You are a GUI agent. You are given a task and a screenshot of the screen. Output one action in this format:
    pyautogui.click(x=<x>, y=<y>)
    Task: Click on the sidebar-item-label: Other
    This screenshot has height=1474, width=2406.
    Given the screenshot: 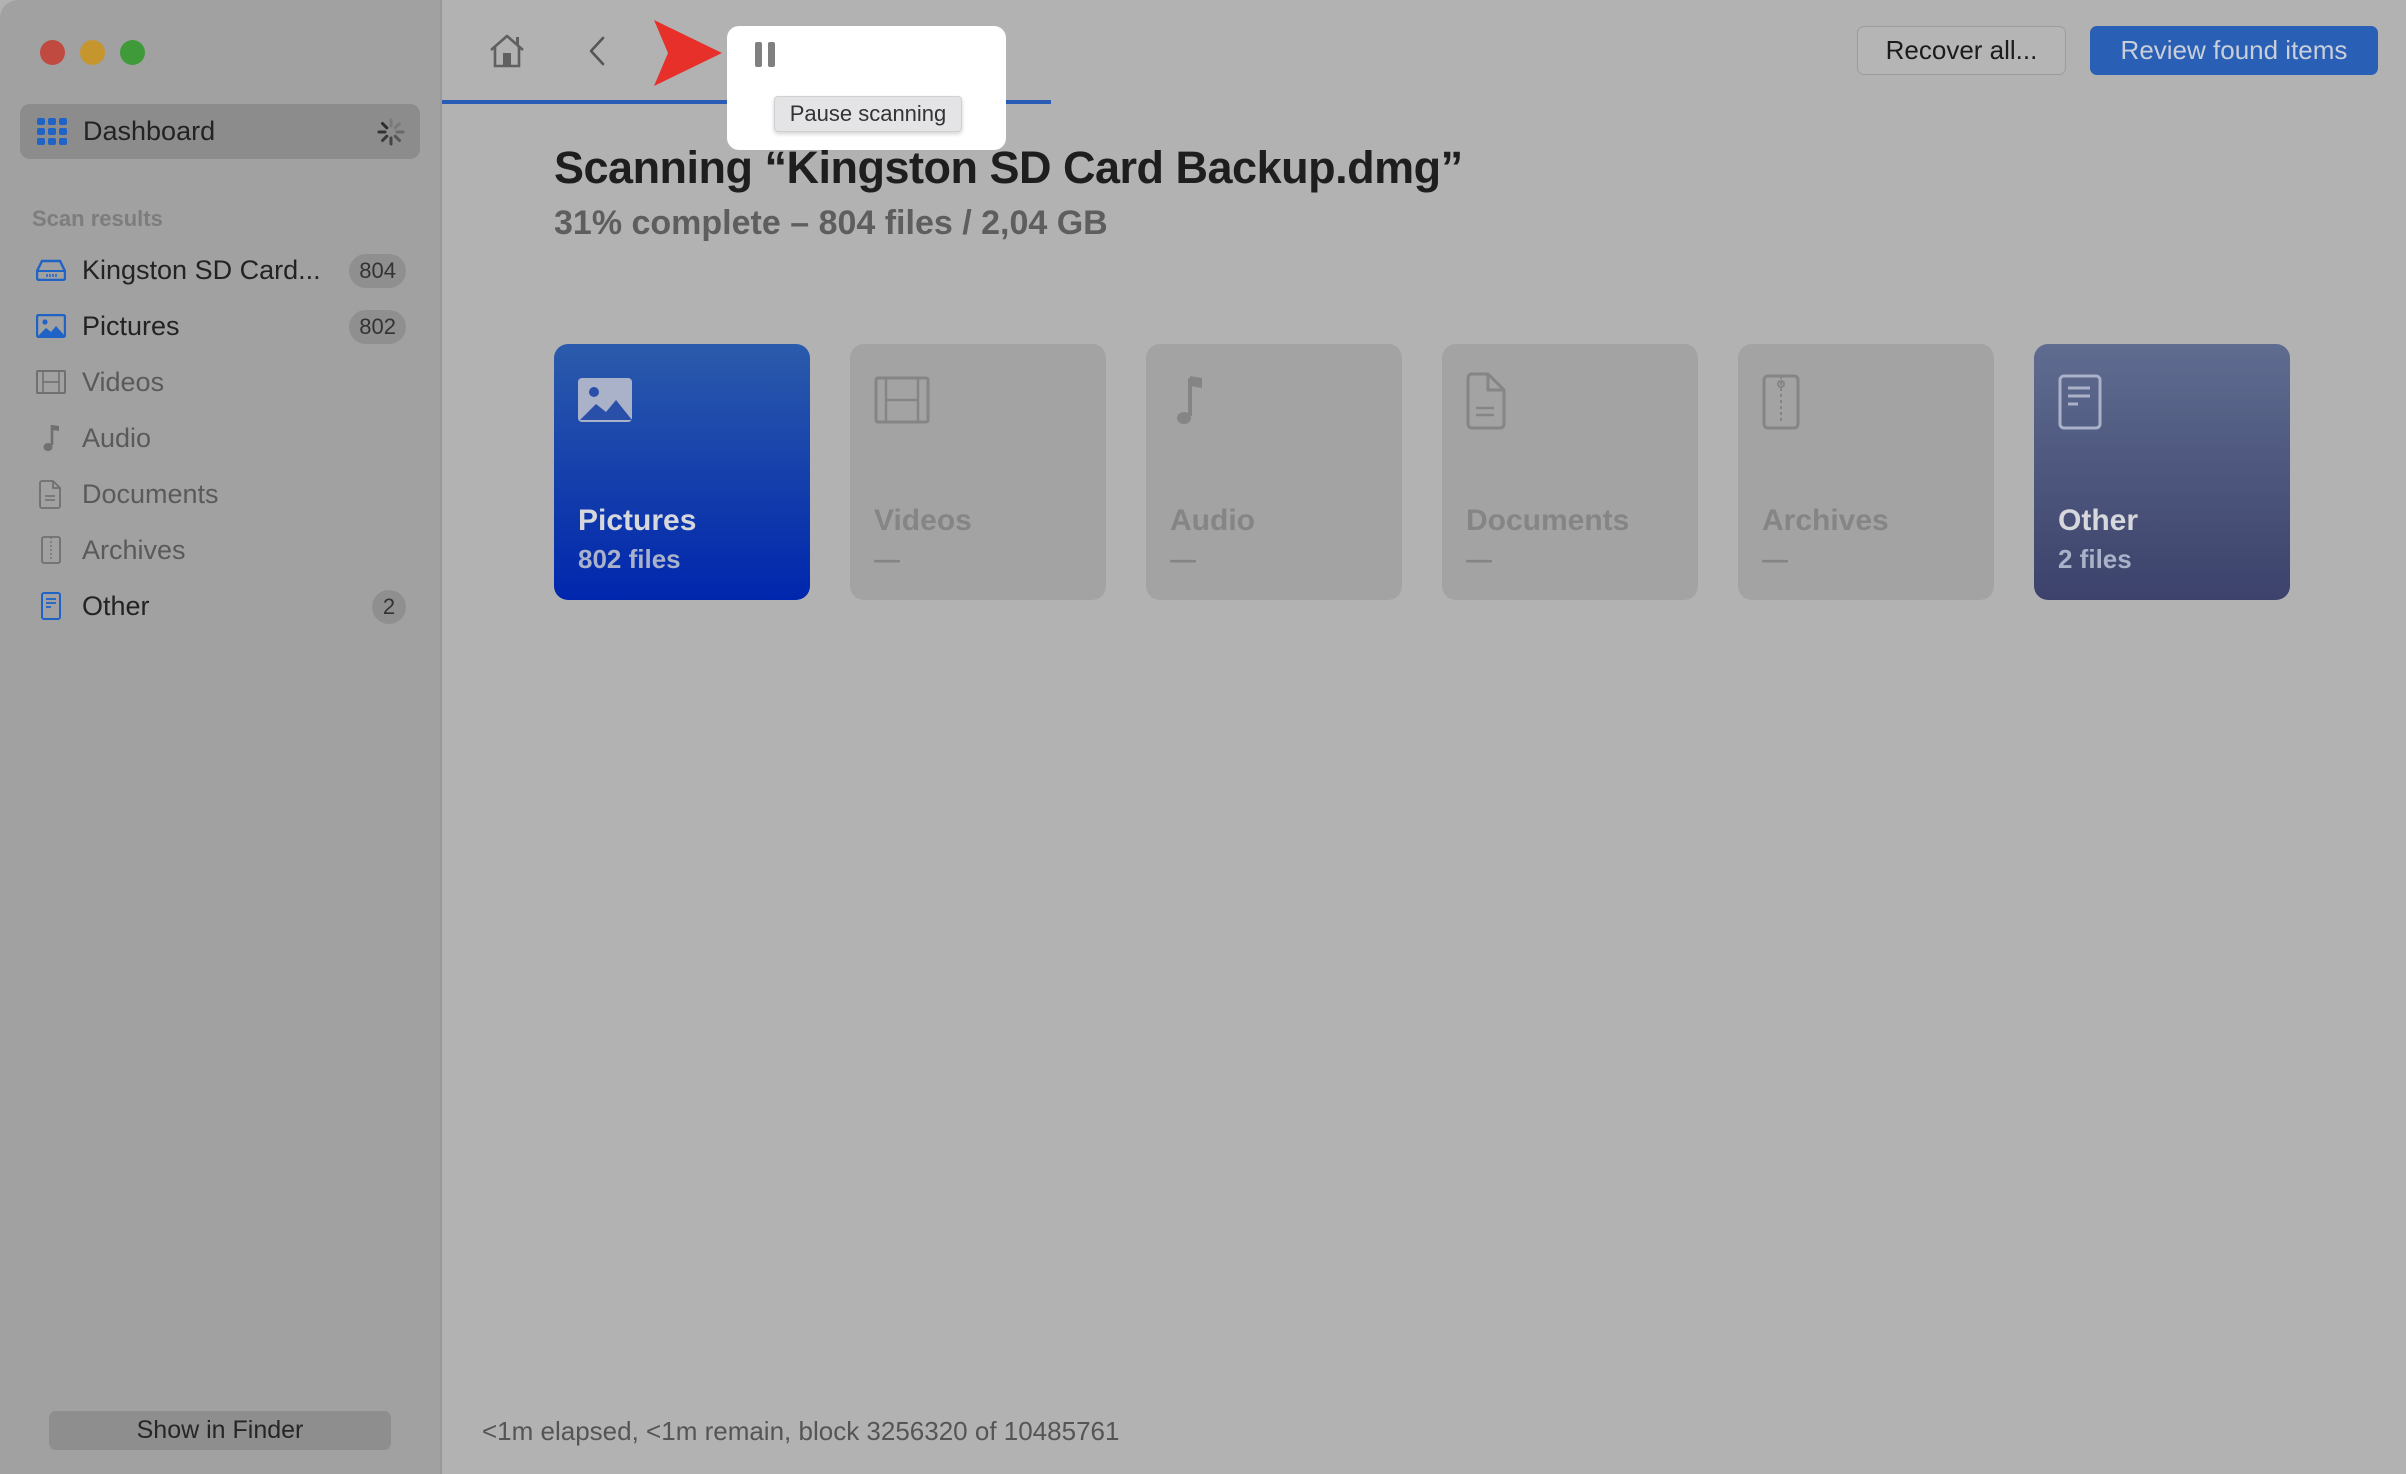 What is the action you would take?
    pyautogui.click(x=116, y=605)
    